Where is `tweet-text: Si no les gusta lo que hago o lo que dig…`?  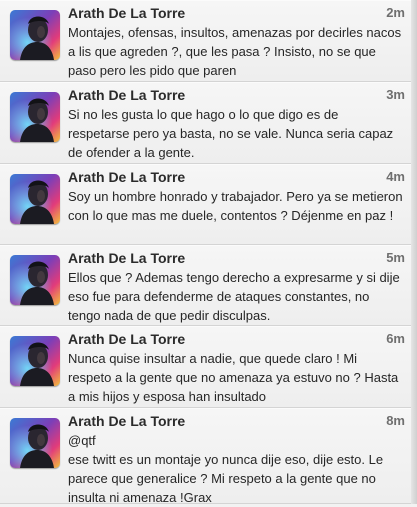
tweet-text: Si no les gusta lo que hago o lo que dig… is located at coordinates (231, 133).